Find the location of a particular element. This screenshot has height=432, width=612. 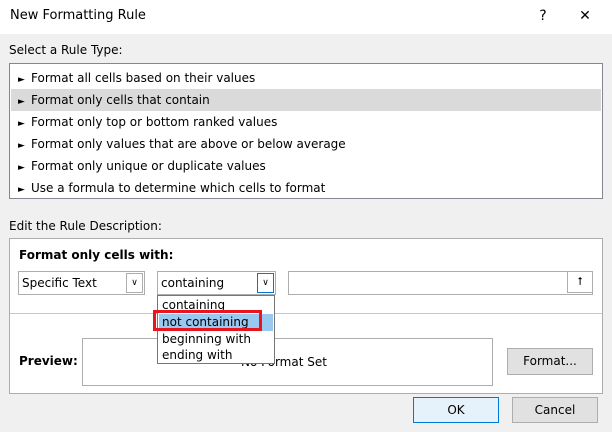

rule-type-item: ► Format only top or bottom ranked values is located at coordinates (306, 122).